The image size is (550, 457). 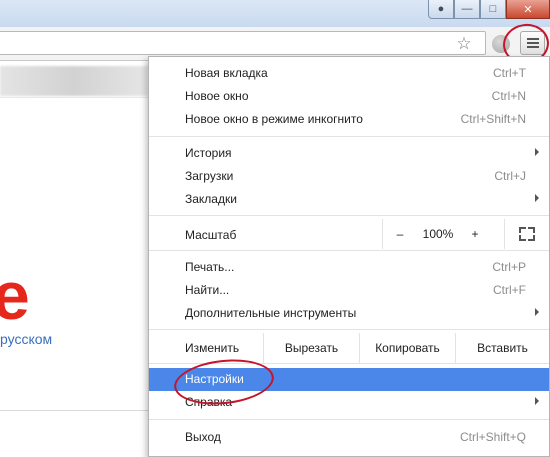 I want to click on menu-item-label: Выход, so click(x=203, y=437).